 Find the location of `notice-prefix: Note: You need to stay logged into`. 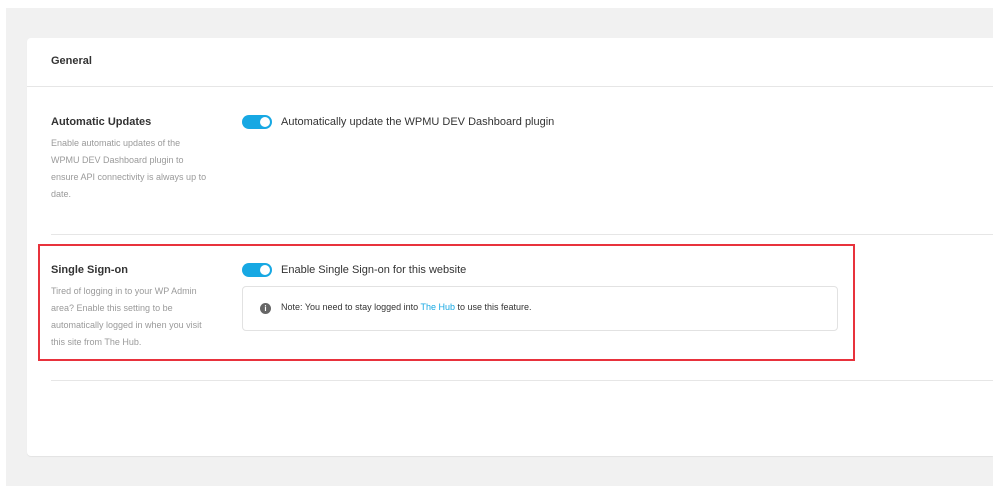

notice-prefix: Note: You need to stay logged into is located at coordinates (351, 307).